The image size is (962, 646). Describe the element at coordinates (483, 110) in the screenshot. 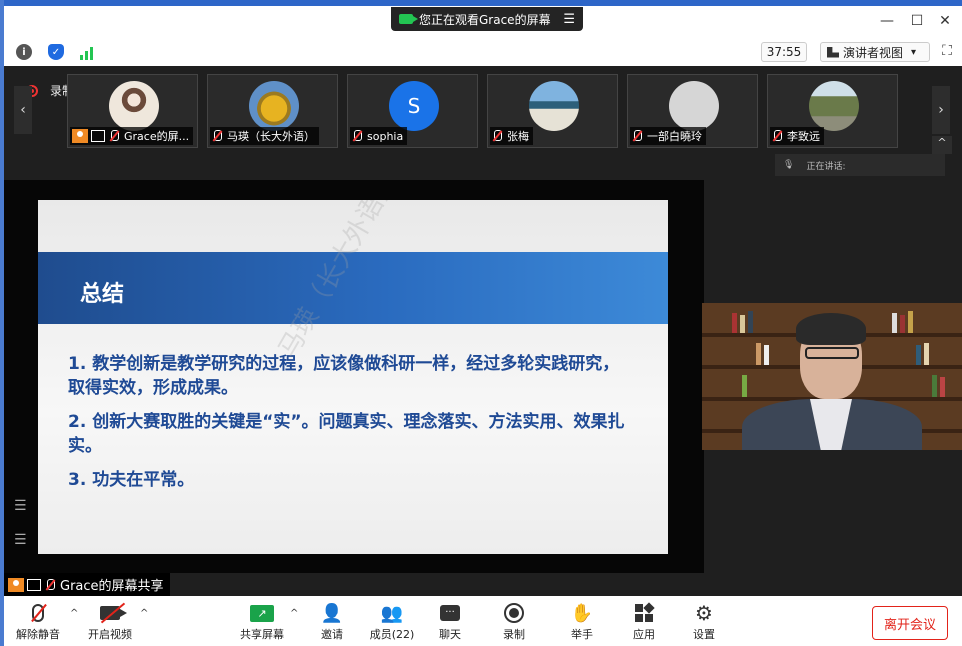

I see `participant-strip: 录制中 ‹ › Grace的屏... 马瑛（长大外语） S` at that location.